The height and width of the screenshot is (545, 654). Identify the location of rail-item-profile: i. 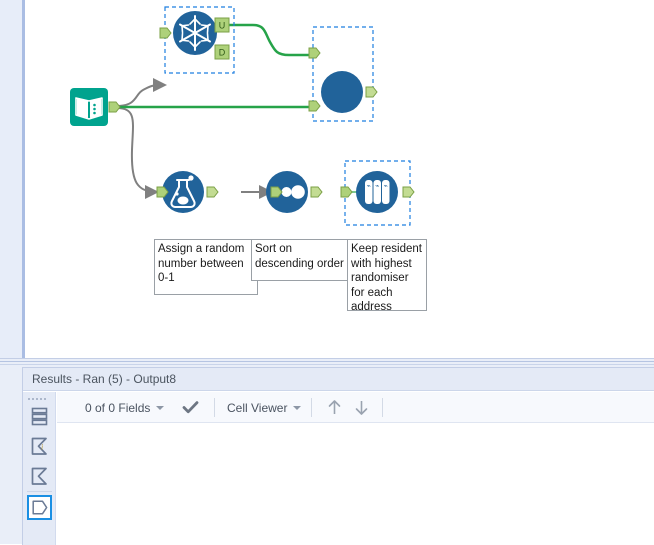
(39, 446).